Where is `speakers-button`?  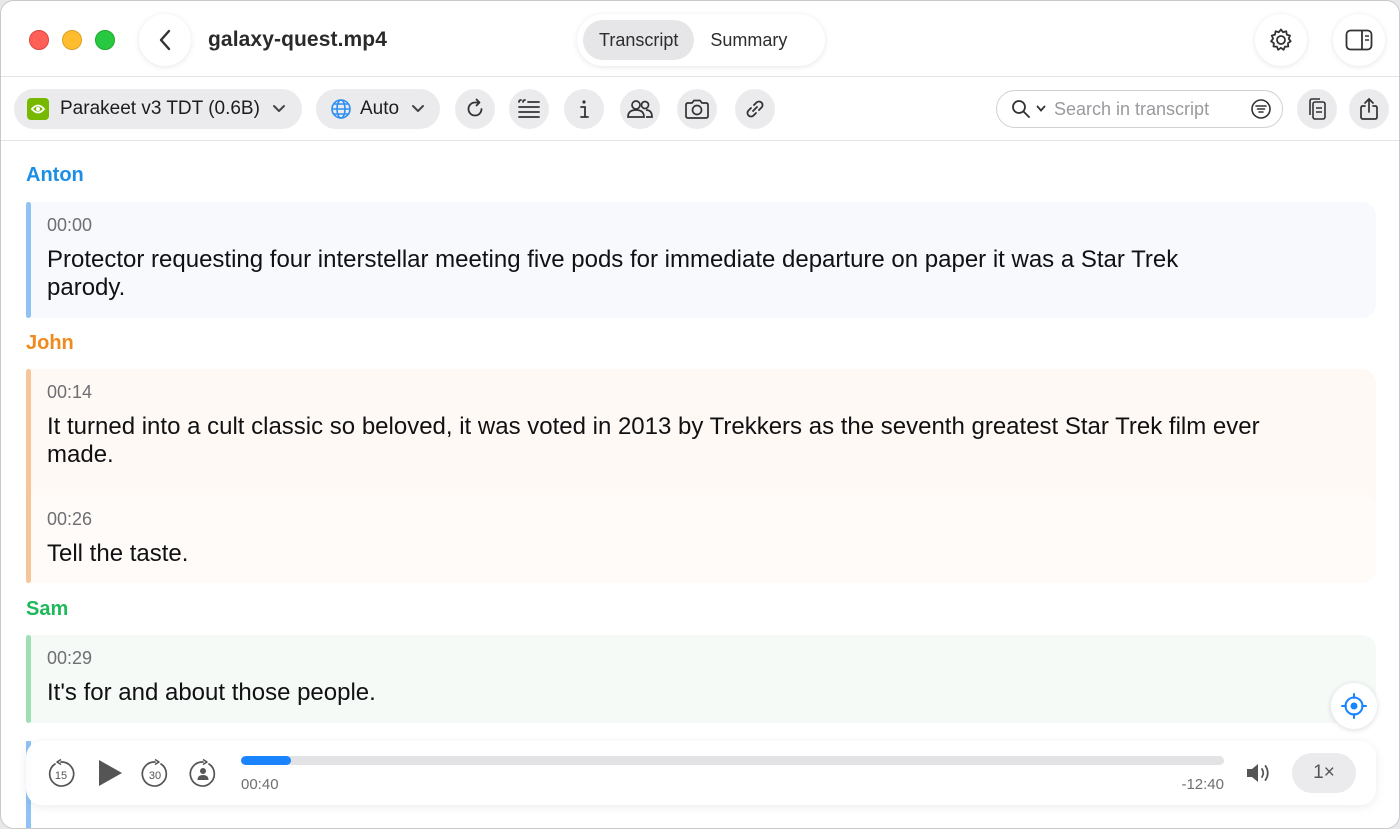 speakers-button is located at coordinates (640, 109).